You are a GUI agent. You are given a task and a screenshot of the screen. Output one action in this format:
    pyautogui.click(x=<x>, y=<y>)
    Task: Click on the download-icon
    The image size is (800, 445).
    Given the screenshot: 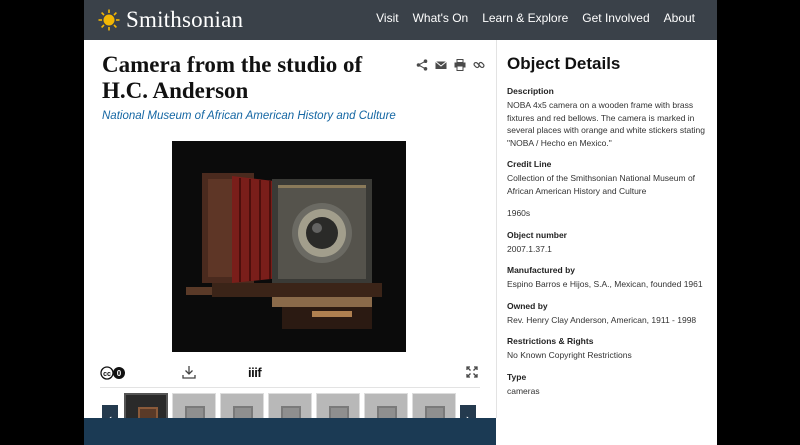 What is the action you would take?
    pyautogui.click(x=189, y=374)
    